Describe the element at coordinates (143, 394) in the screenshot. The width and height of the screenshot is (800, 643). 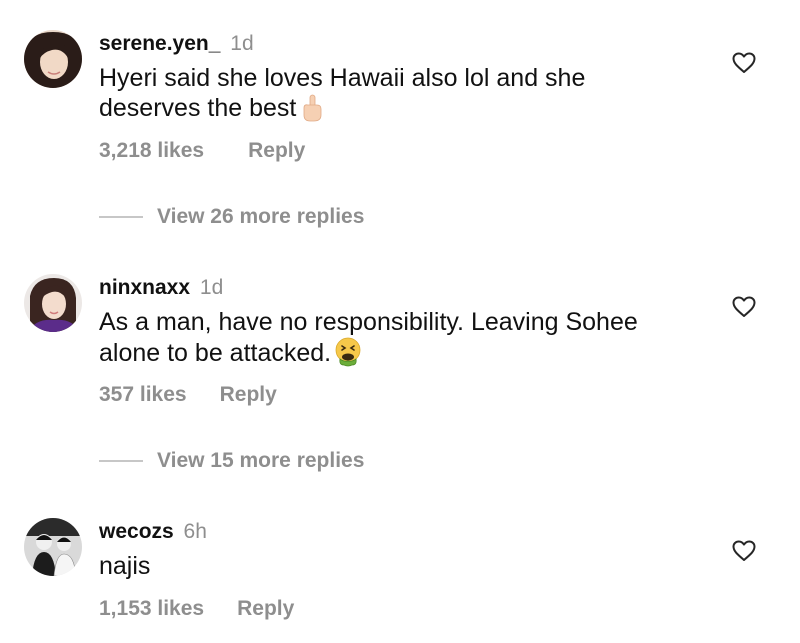
I see `likes-count: 357 likes` at that location.